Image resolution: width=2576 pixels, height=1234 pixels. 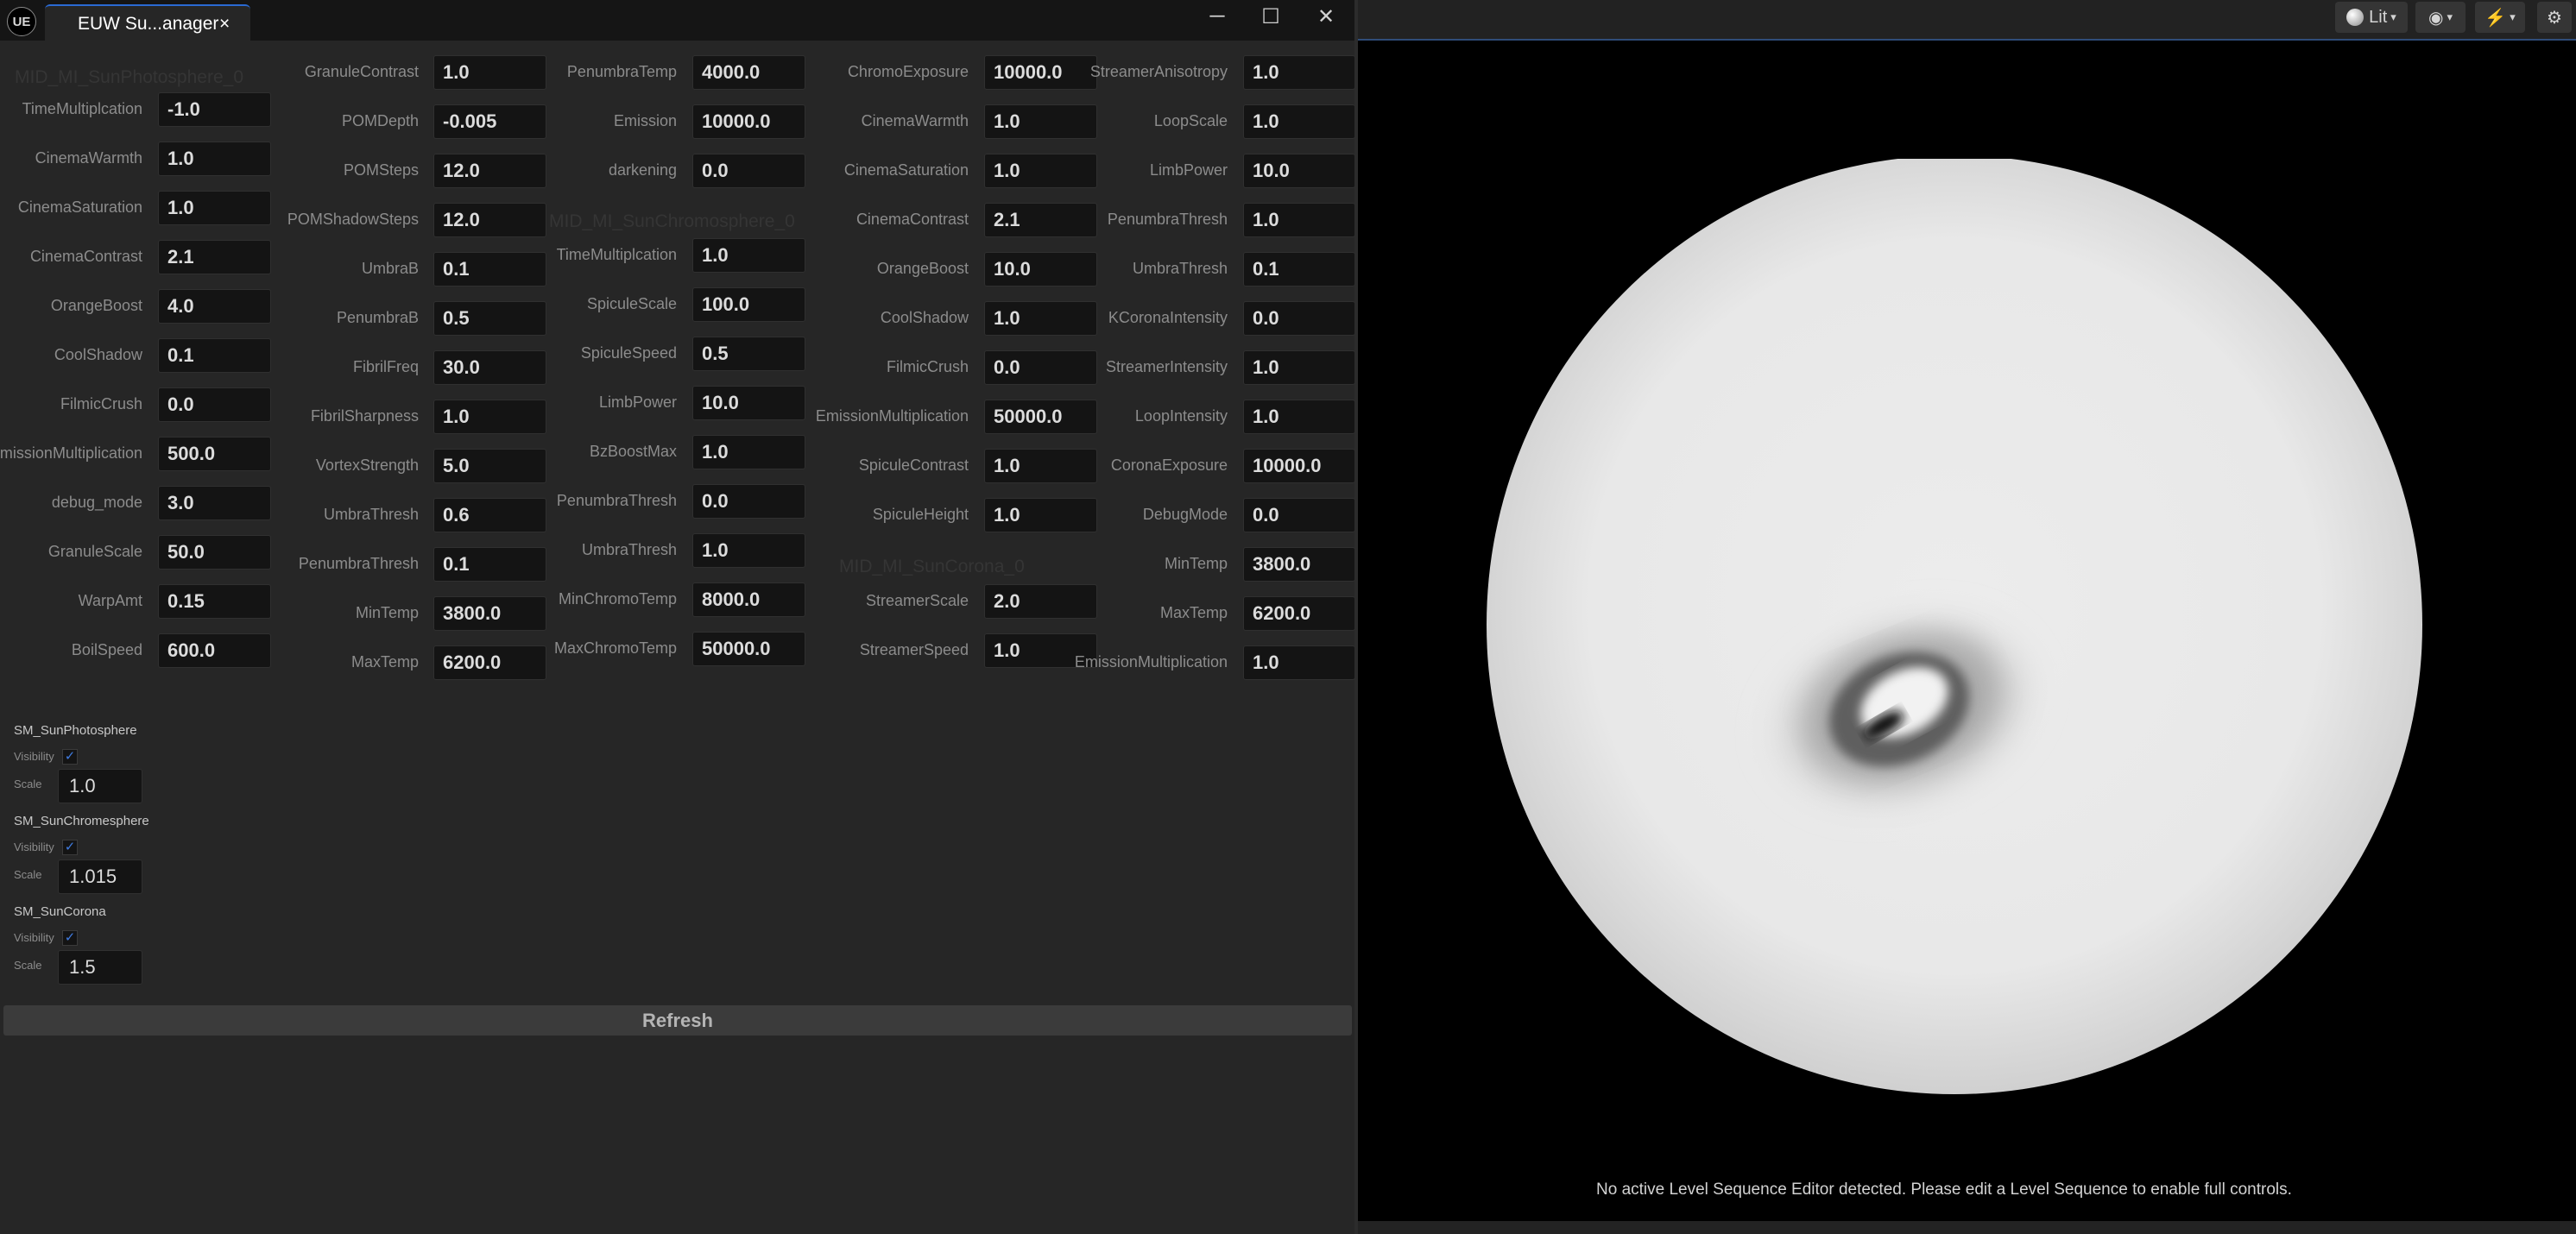 What do you see at coordinates (21, 21) in the screenshot?
I see `unreal-logo-icon: UE` at bounding box center [21, 21].